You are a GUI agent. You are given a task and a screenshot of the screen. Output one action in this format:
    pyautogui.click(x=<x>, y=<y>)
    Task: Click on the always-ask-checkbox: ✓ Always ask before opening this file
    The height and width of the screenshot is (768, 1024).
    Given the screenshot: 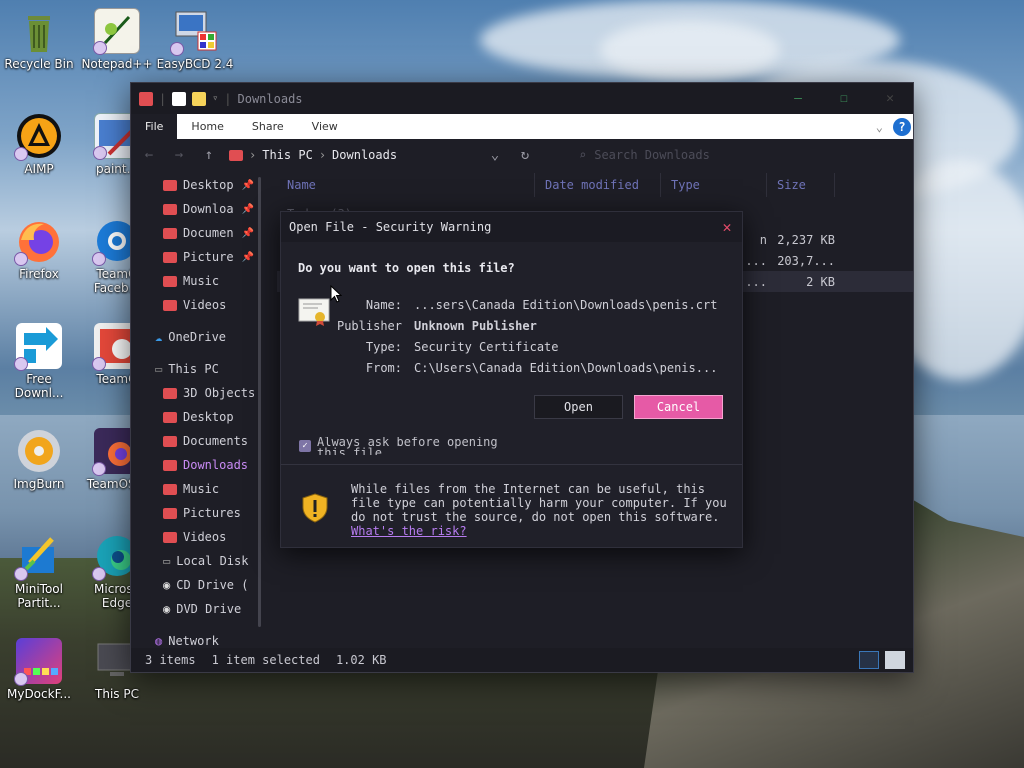 What is the action you would take?
    pyautogui.click(x=415, y=446)
    